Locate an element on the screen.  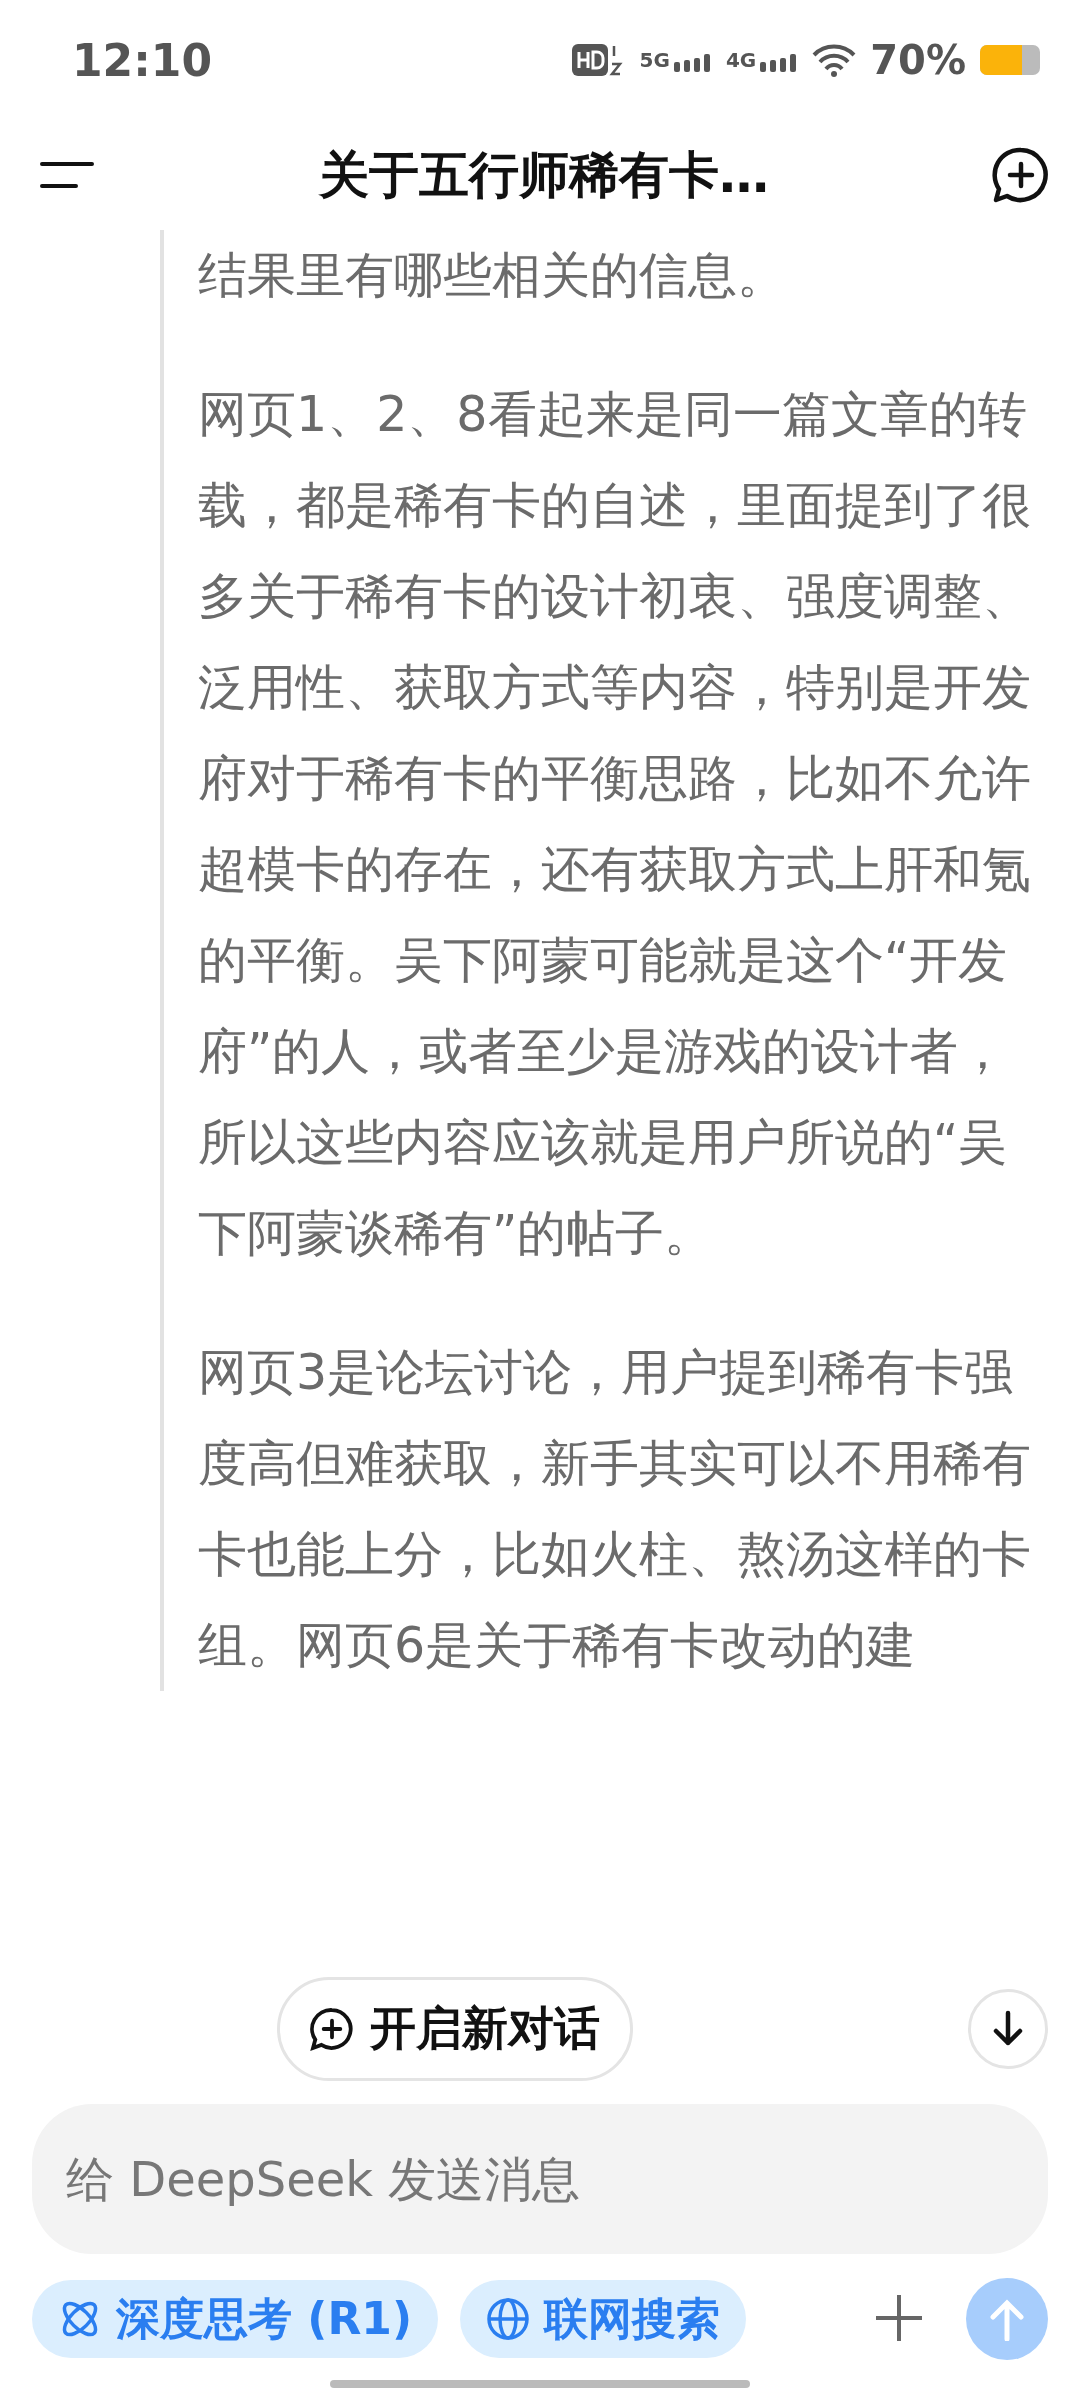
menu-icon is located at coordinates (68, 175).